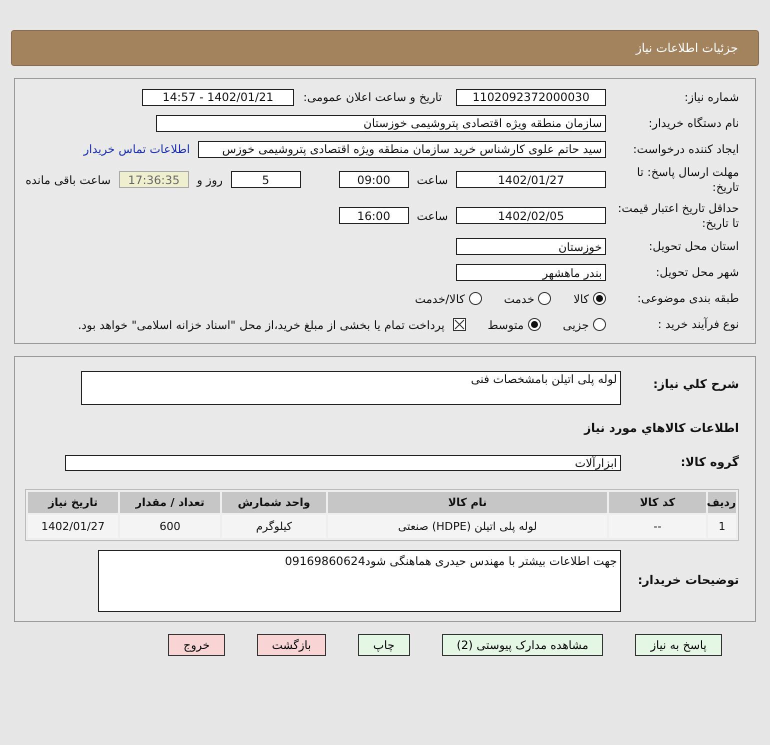  Describe the element at coordinates (381, 123) in the screenshot. I see `input-field: سازمان منطقه ویژه اقتصادی پتروشیمی خوزستان` at that location.